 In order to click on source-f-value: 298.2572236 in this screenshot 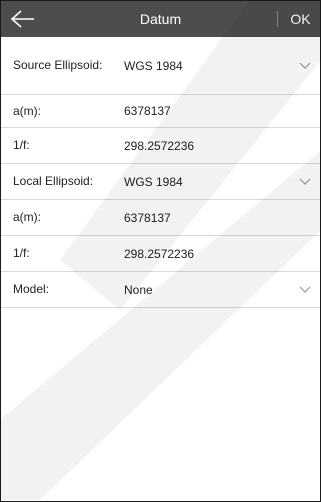, I will do `click(159, 145)`.